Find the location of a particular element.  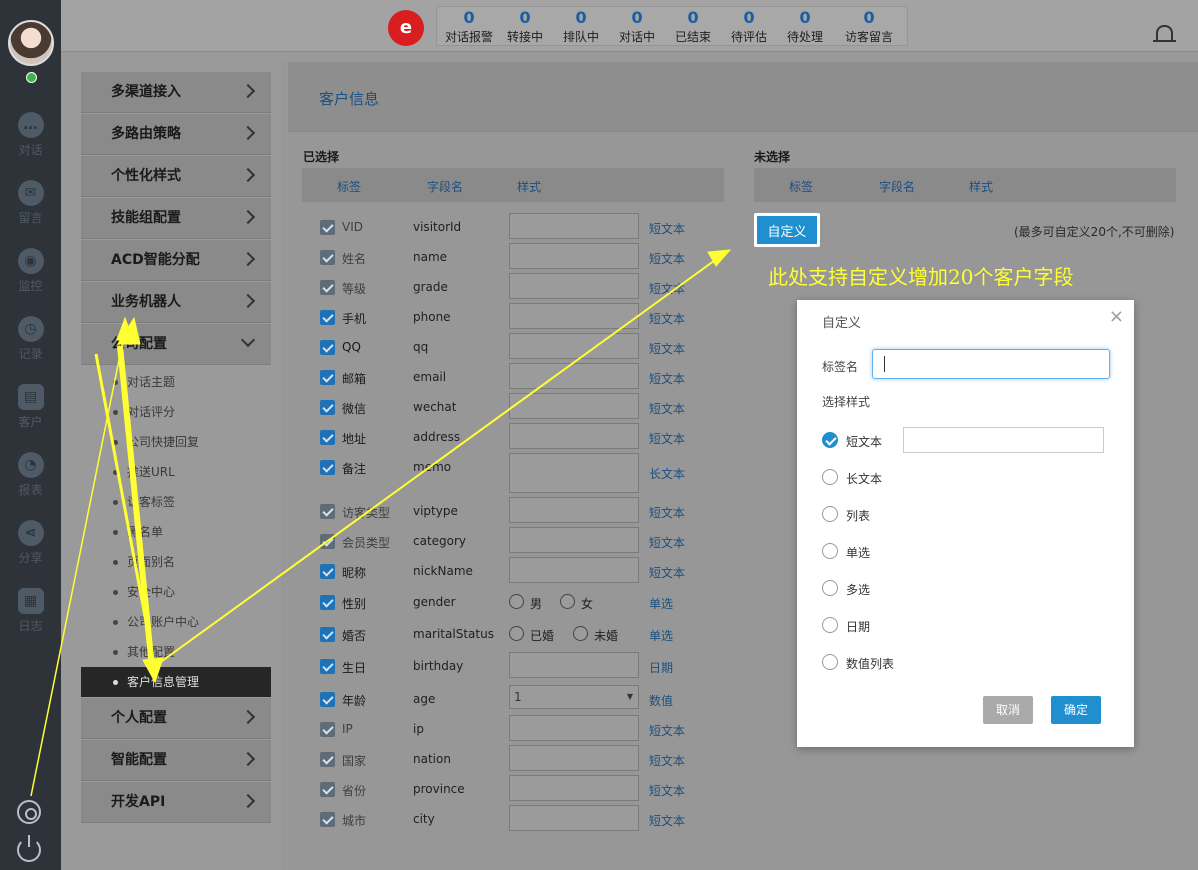

nav-item-4: ▤ 客户 is located at coordinates (30, 407).